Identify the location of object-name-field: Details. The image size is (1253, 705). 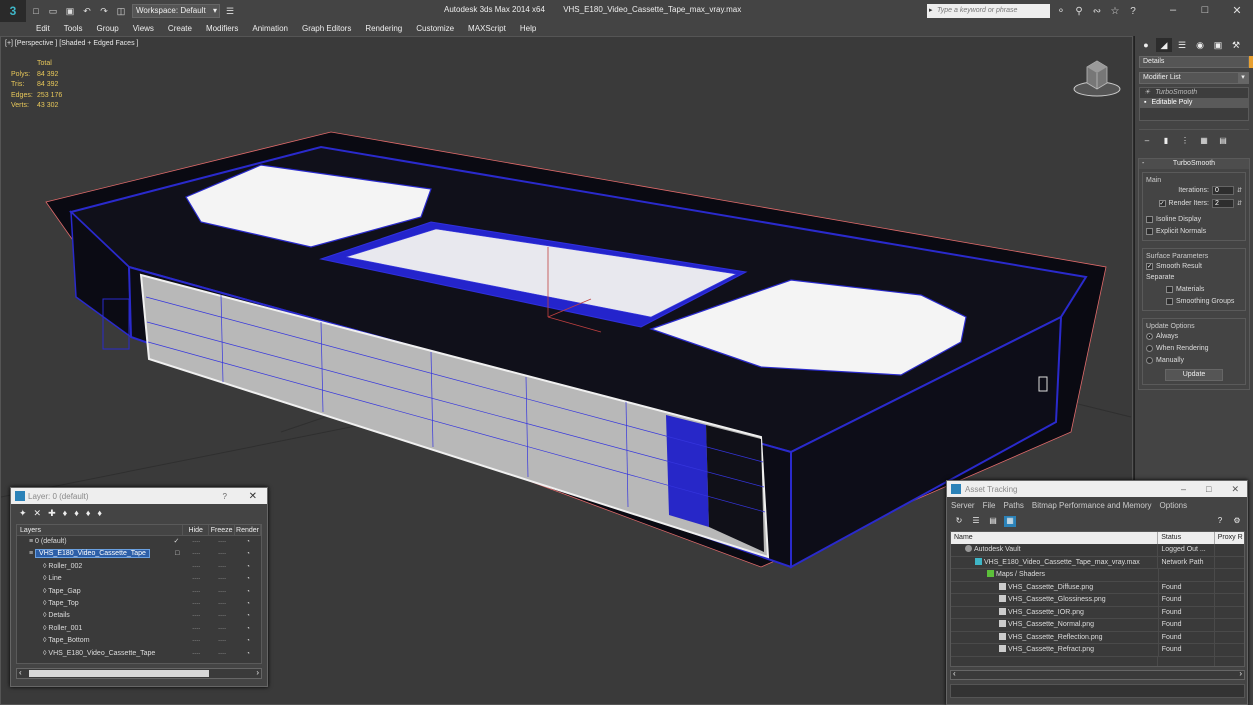
(1196, 62).